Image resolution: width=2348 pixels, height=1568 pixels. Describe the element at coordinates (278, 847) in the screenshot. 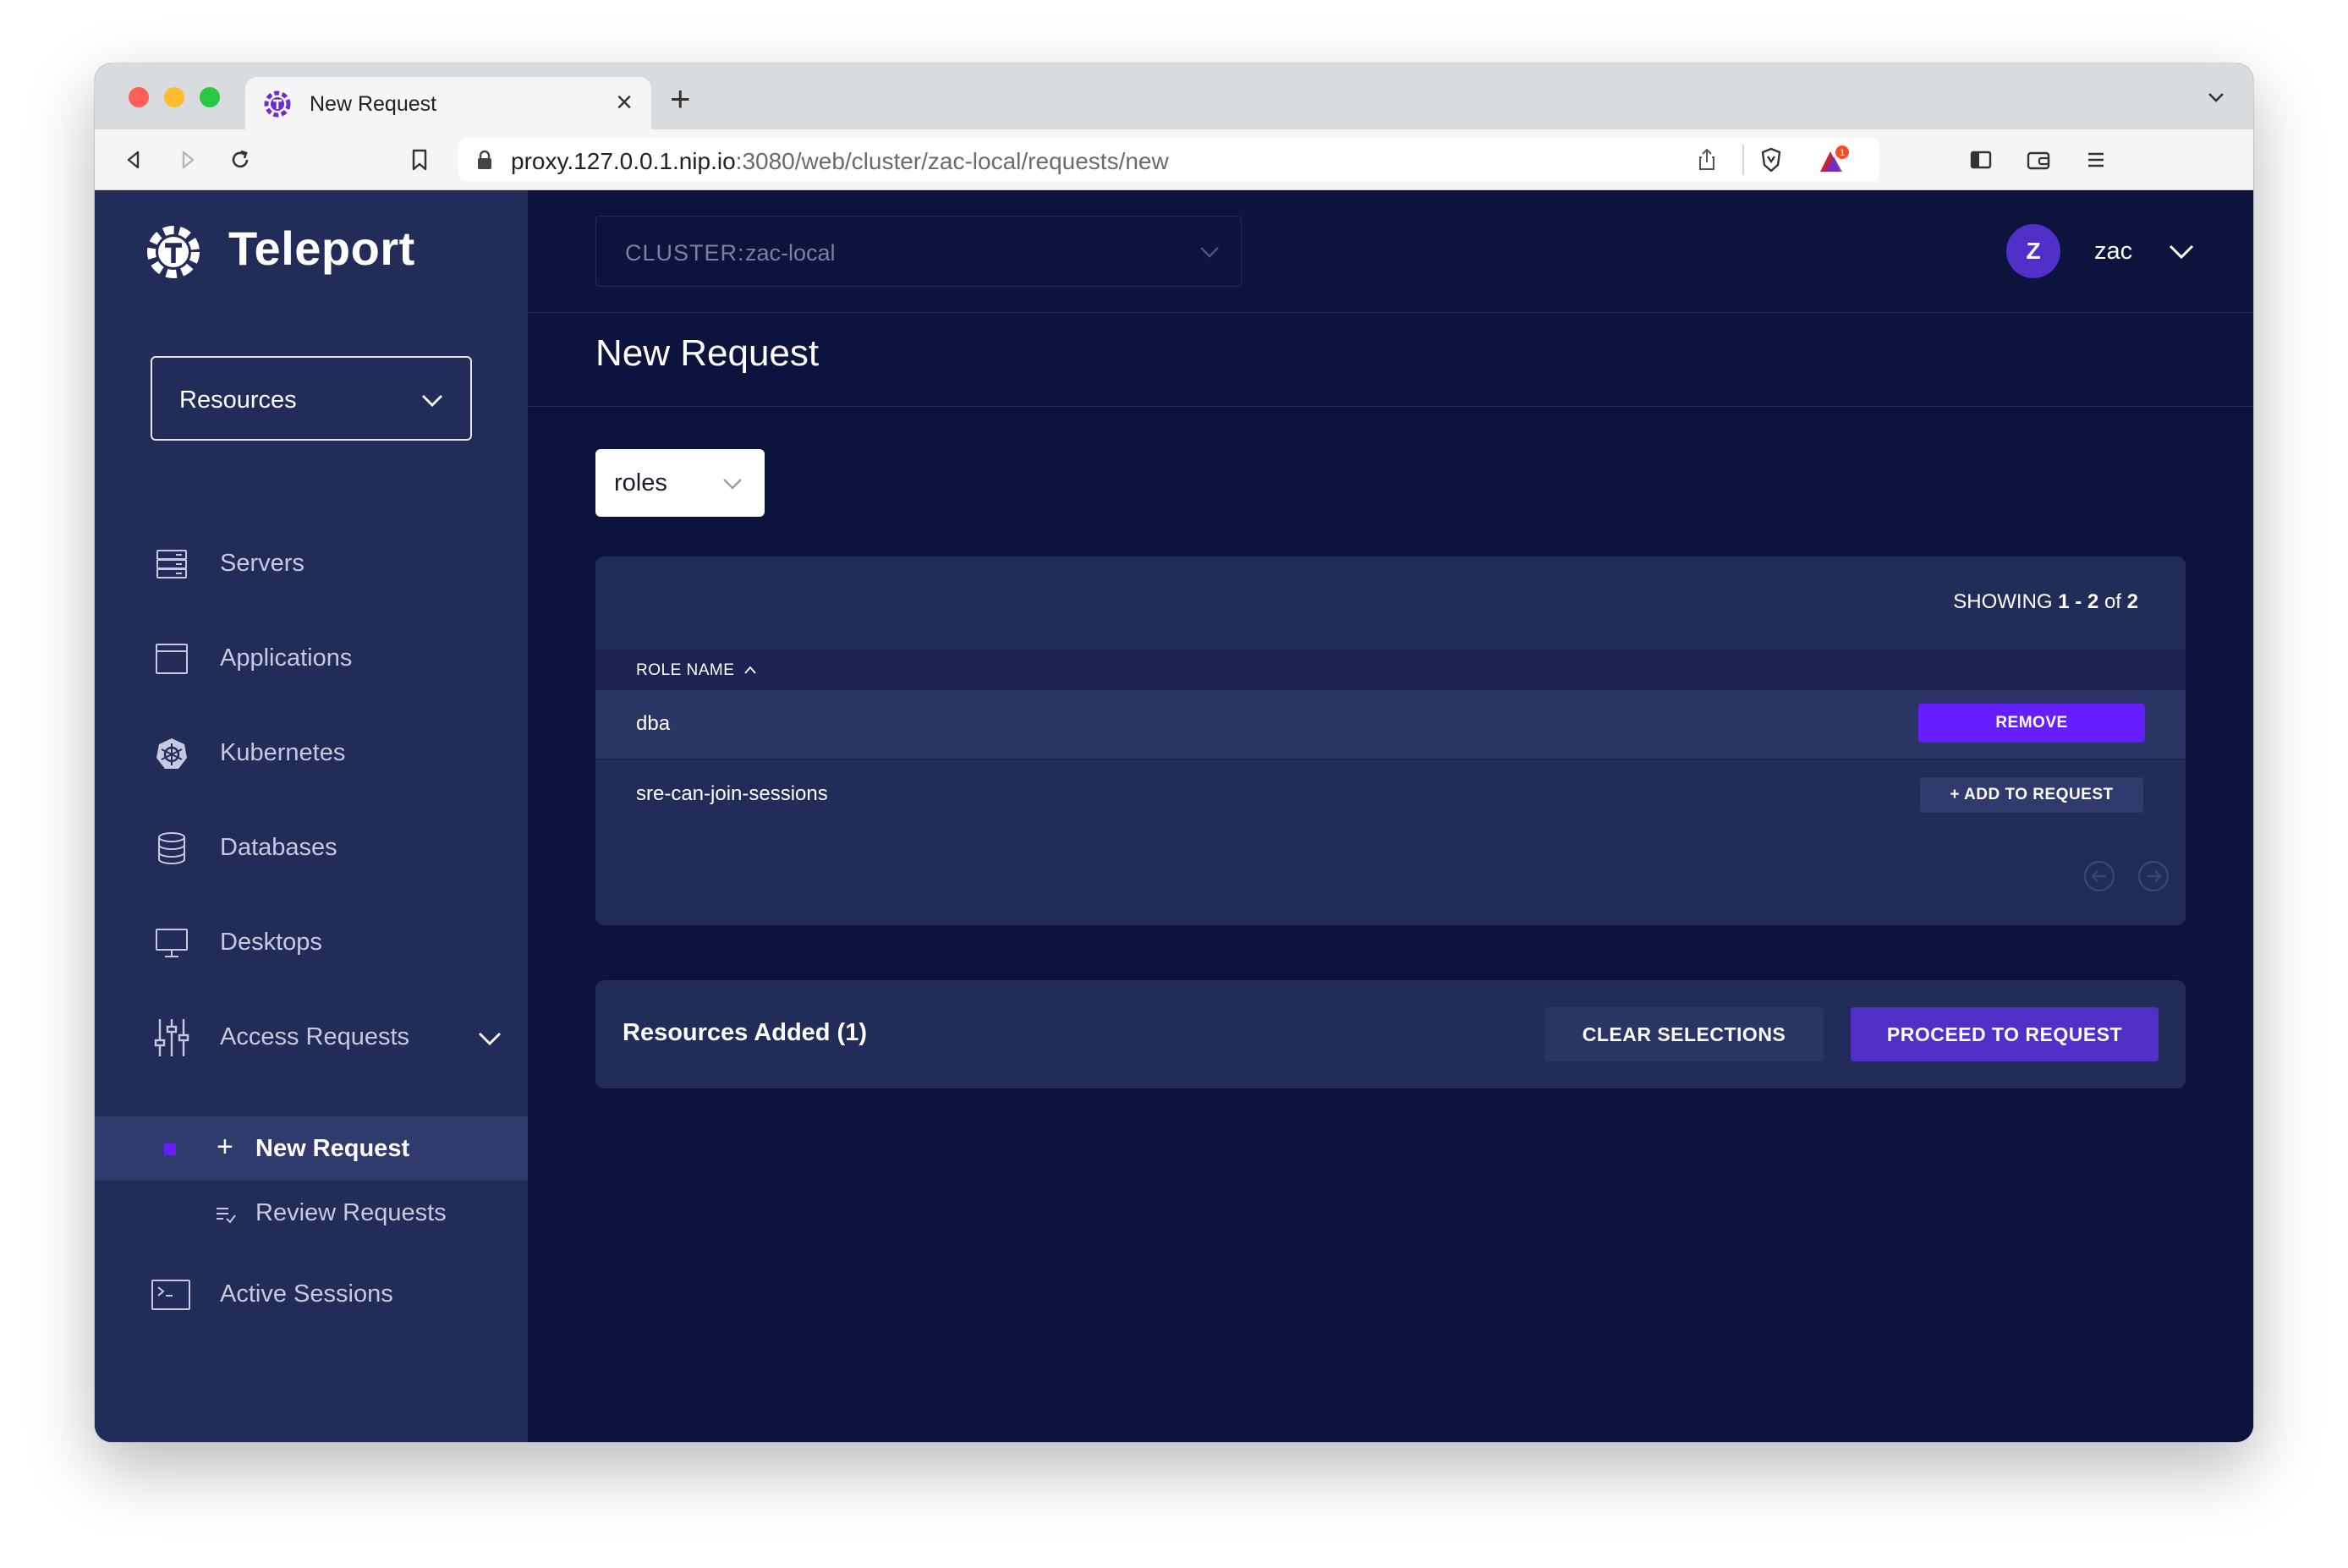

I see `sidebar-item-label: Databases` at that location.